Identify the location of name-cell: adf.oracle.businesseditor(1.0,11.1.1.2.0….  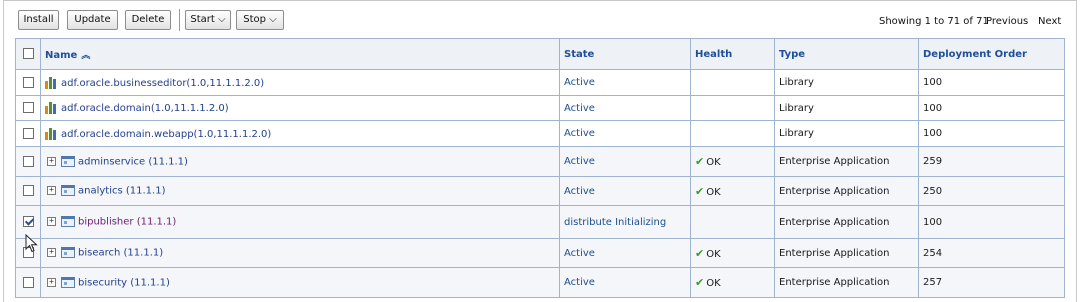
(300, 82).